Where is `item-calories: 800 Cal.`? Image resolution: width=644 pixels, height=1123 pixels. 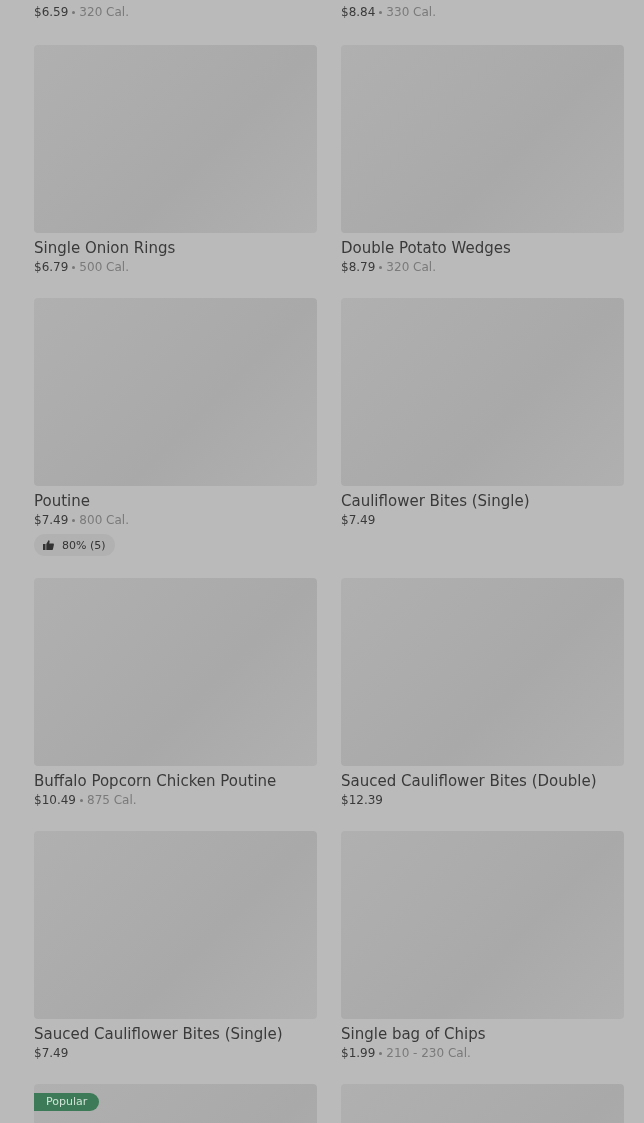
item-calories: 800 Cal. is located at coordinates (104, 520).